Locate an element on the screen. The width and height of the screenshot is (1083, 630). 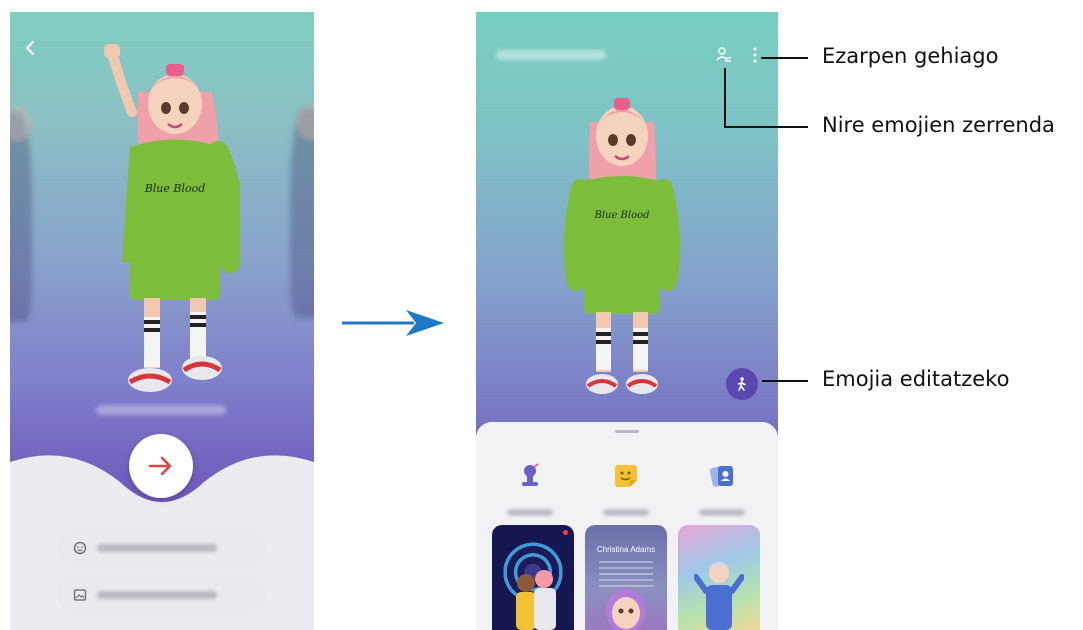
callout-line-more-settings is located at coordinates (784, 58).